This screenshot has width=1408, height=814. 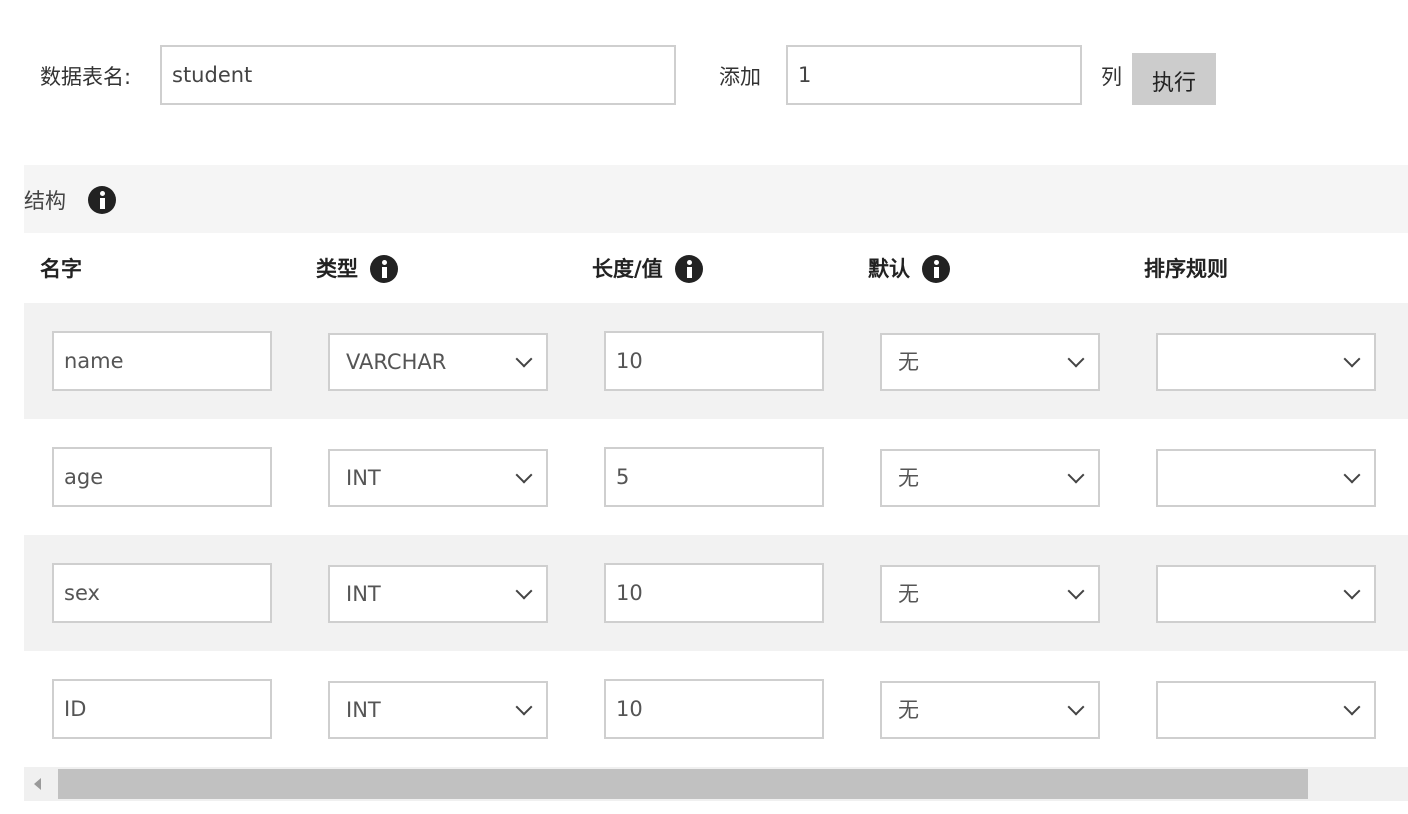 What do you see at coordinates (86, 77) in the screenshot?
I see `table-name-label: 数据表名:` at bounding box center [86, 77].